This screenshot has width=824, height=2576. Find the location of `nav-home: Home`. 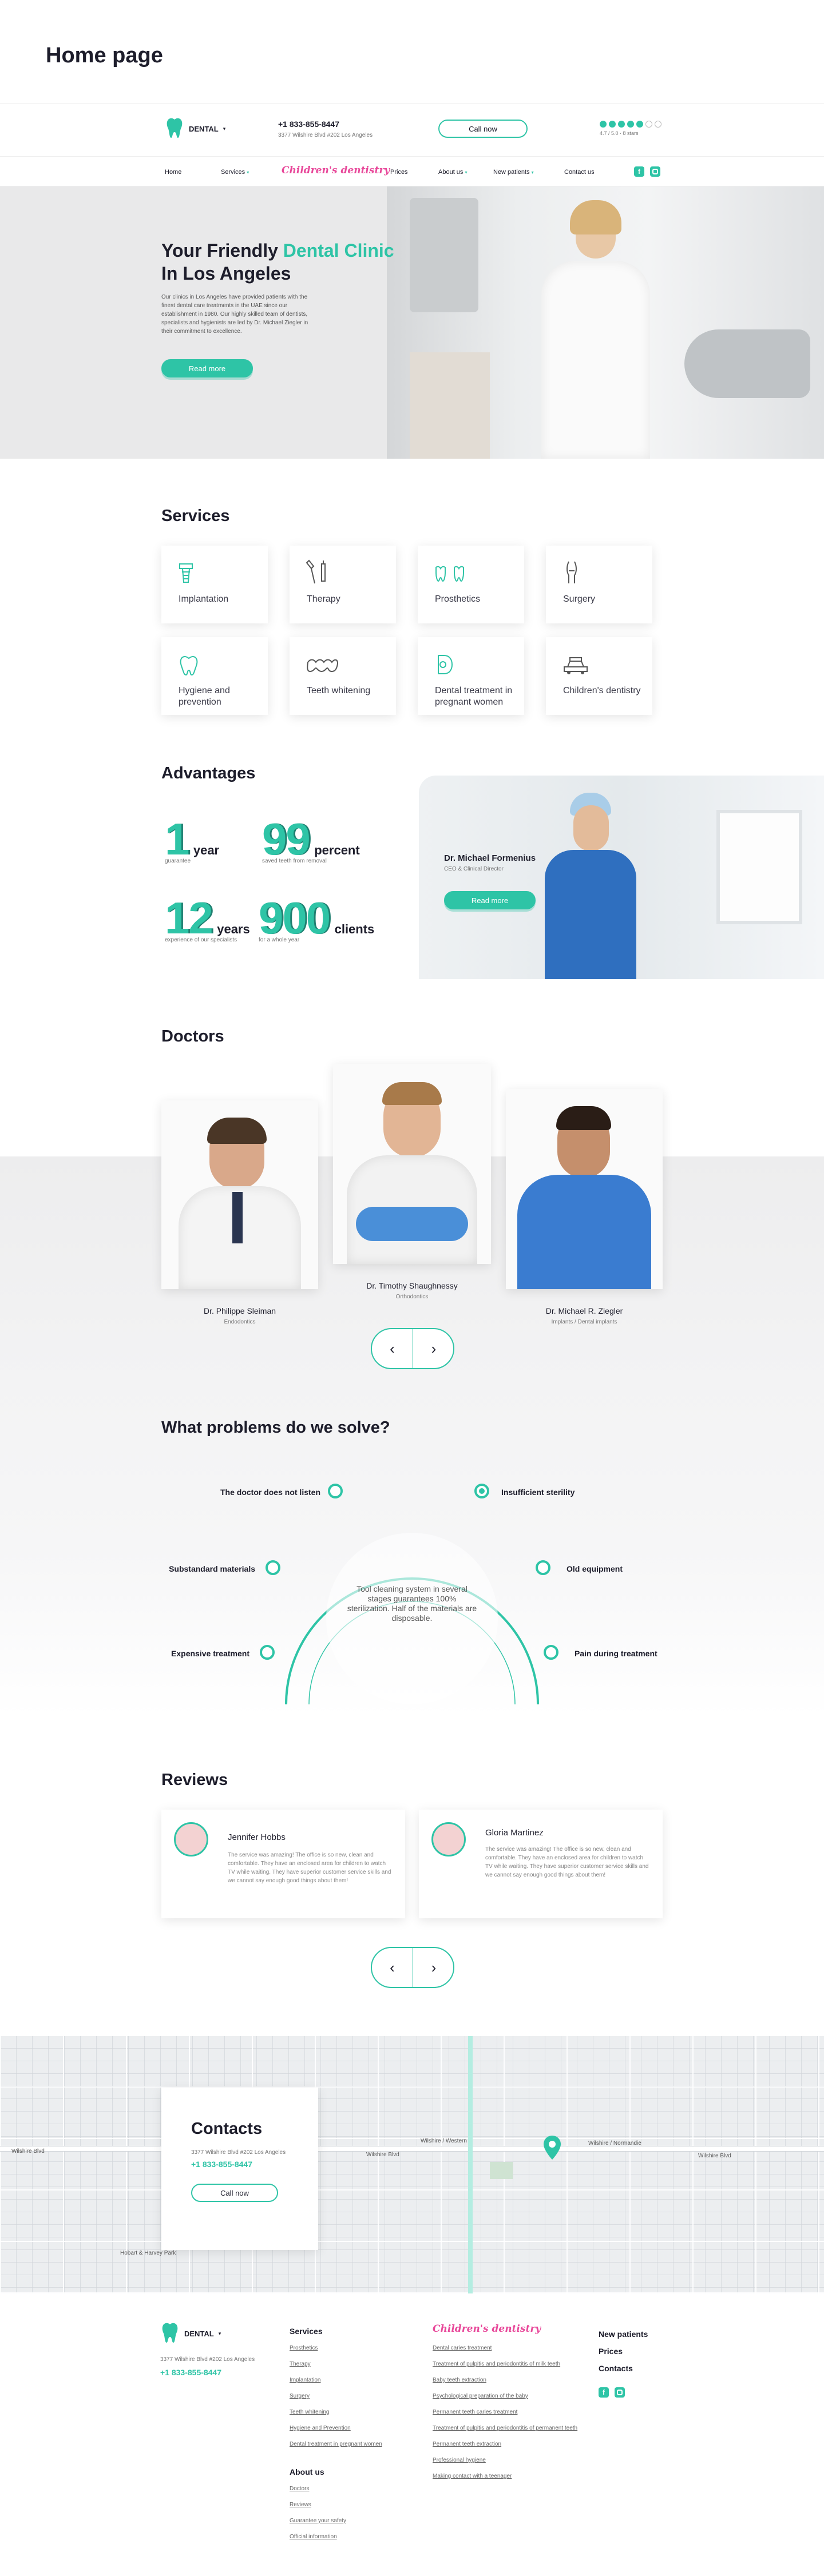

nav-home: Home is located at coordinates (173, 173).